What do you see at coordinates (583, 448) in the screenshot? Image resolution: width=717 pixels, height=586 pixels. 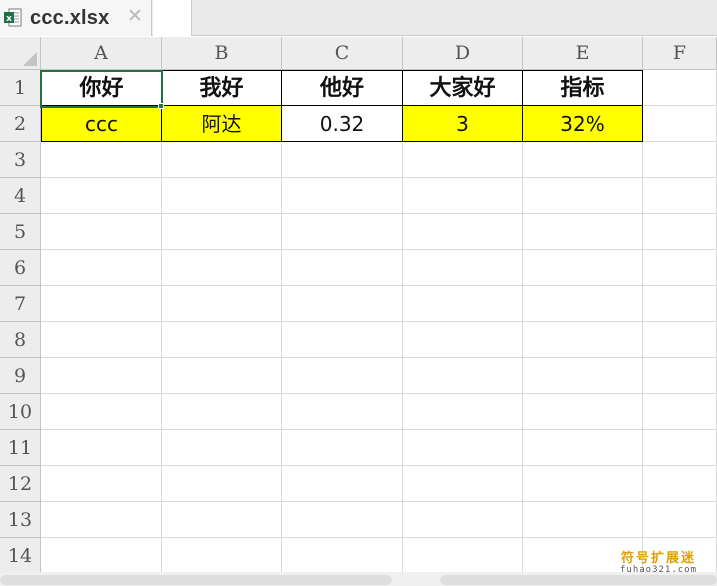 I see `cell-e11` at bounding box center [583, 448].